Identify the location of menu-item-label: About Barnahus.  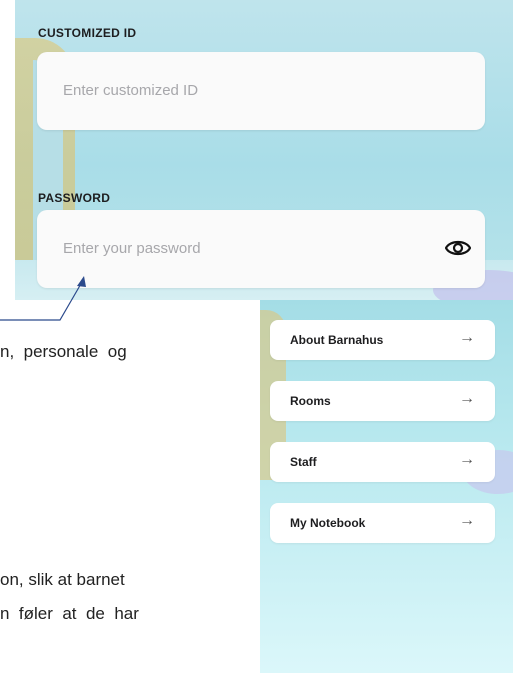
(337, 340).